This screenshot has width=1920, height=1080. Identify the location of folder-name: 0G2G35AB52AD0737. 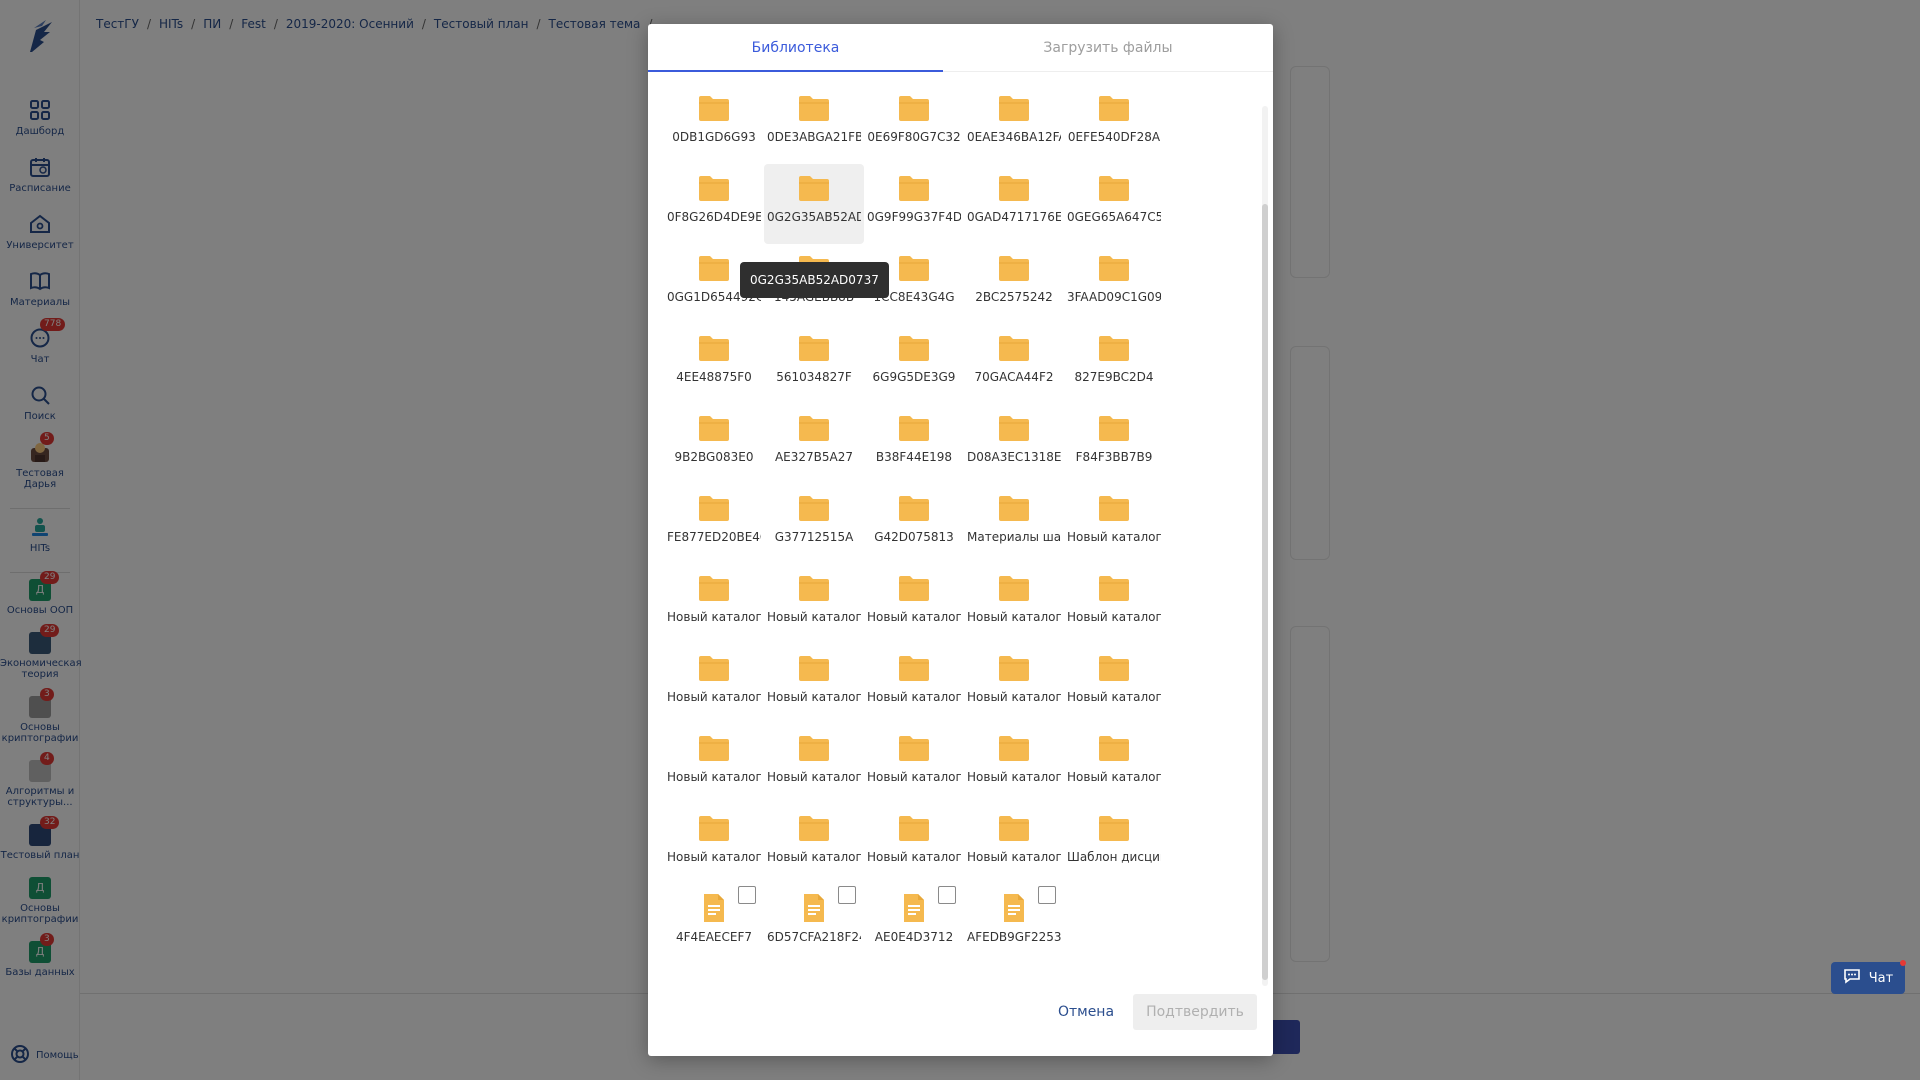
(814, 217).